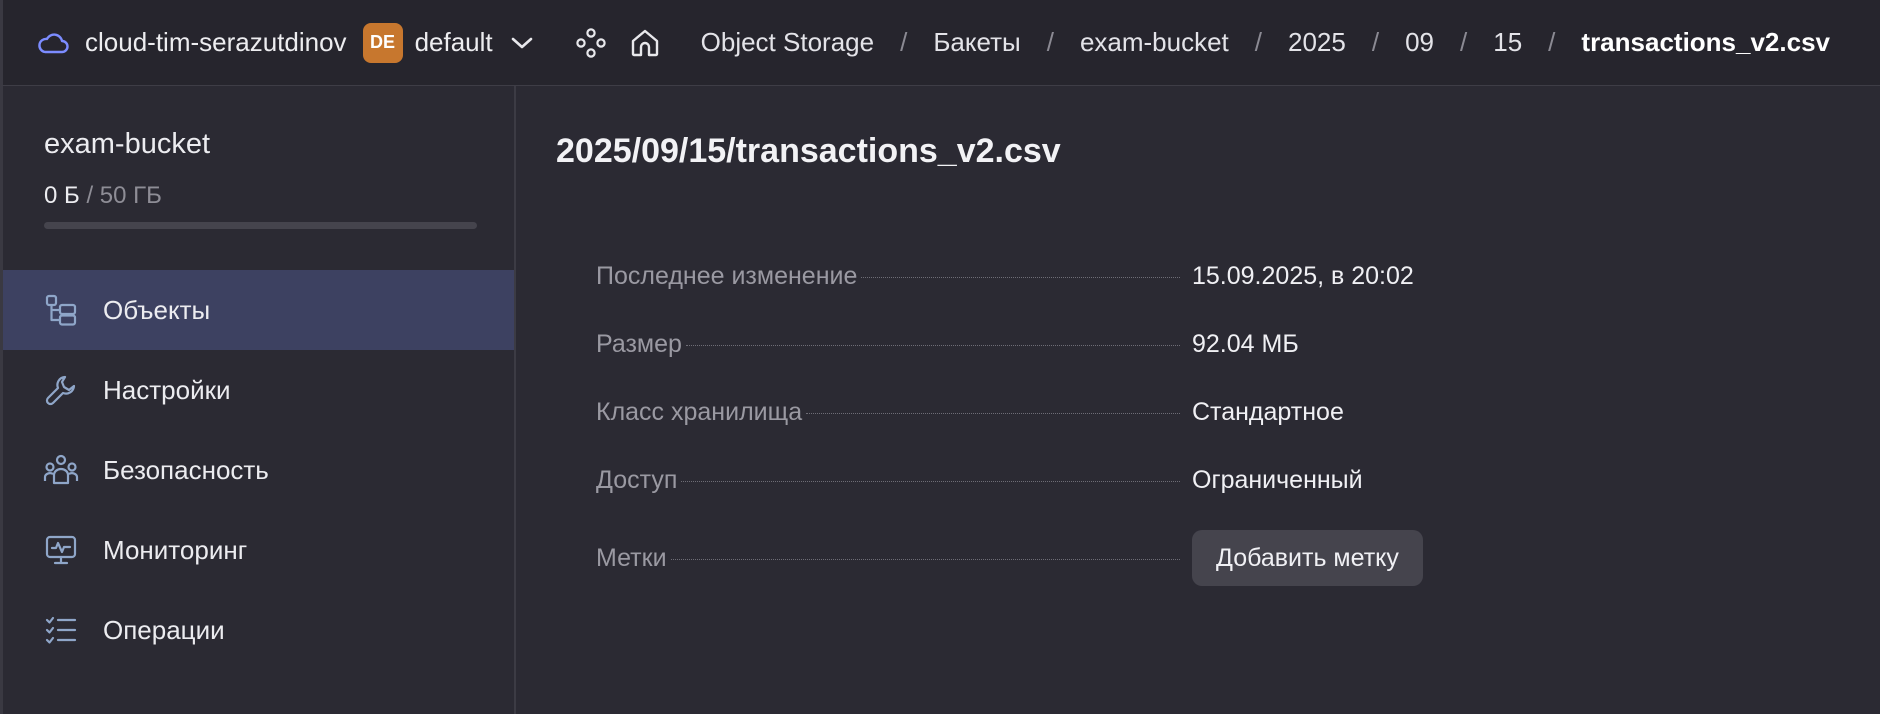  I want to click on home-icon, so click(646, 43).